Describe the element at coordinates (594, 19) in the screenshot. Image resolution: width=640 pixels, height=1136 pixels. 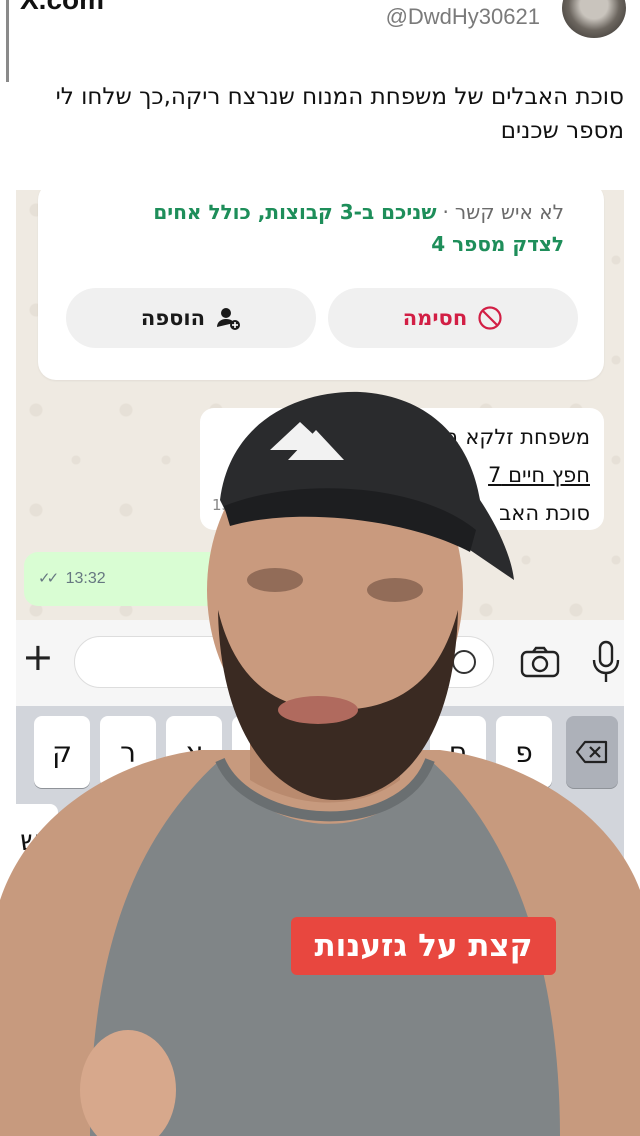
I see `avatar` at that location.